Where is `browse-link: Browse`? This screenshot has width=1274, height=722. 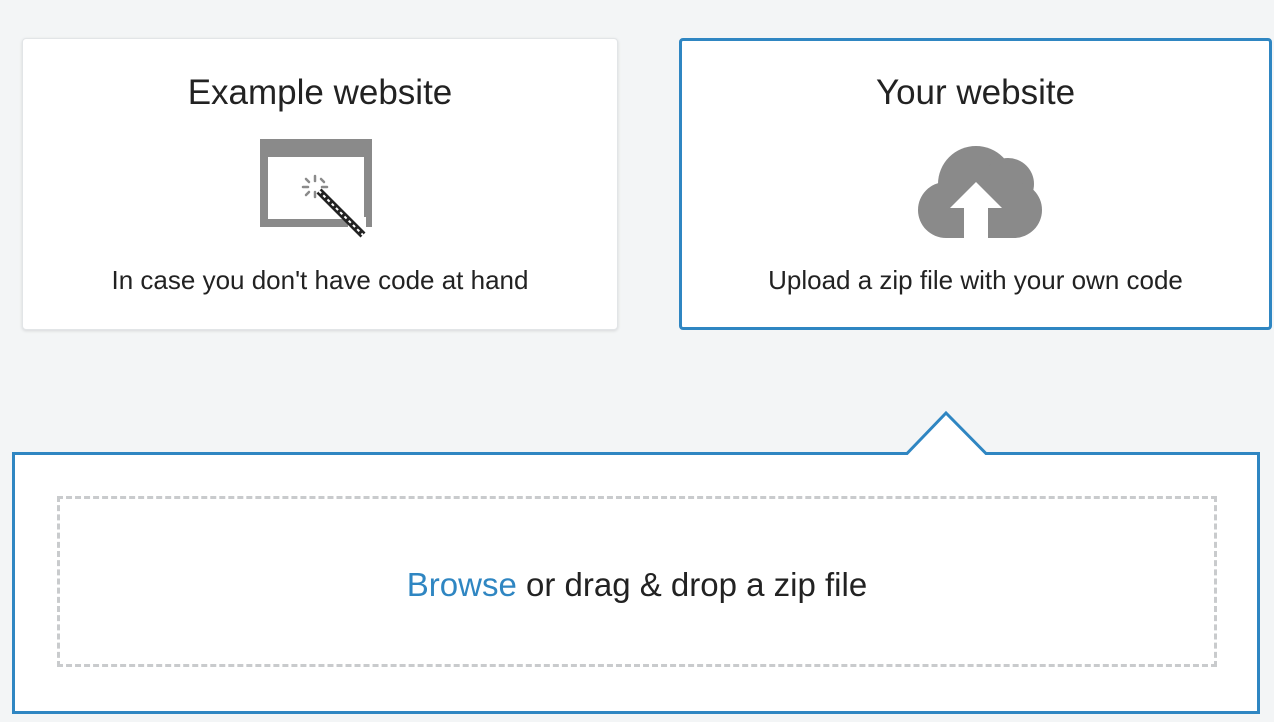 browse-link: Browse is located at coordinates (462, 584).